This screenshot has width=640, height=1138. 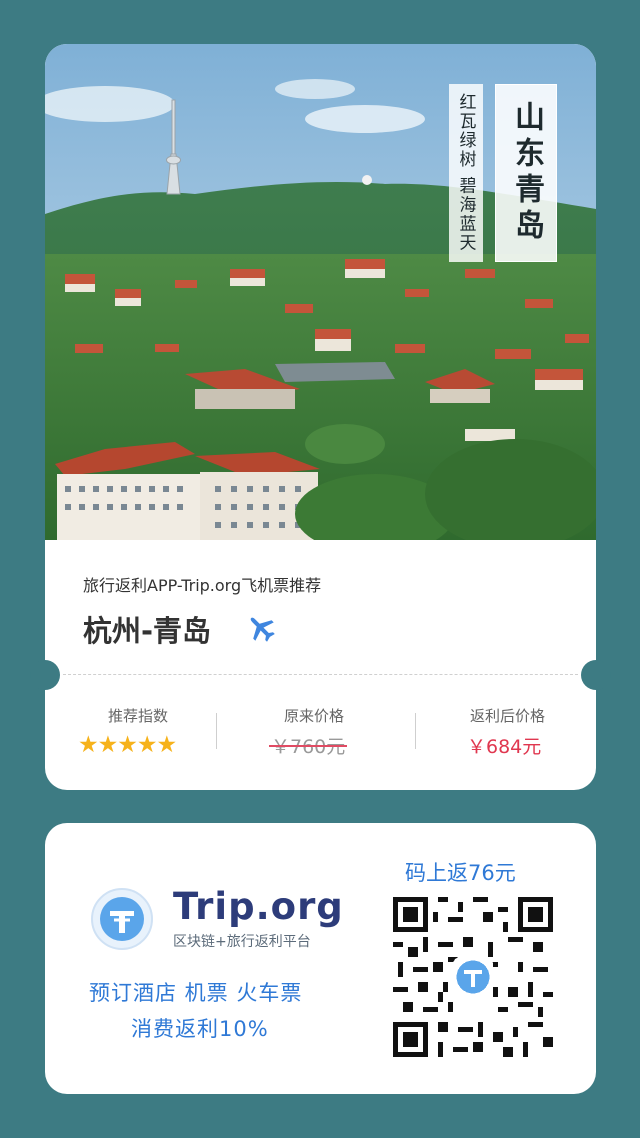 What do you see at coordinates (242, 942) in the screenshot?
I see `brand-tagline: 区块链+旅行返利平台` at bounding box center [242, 942].